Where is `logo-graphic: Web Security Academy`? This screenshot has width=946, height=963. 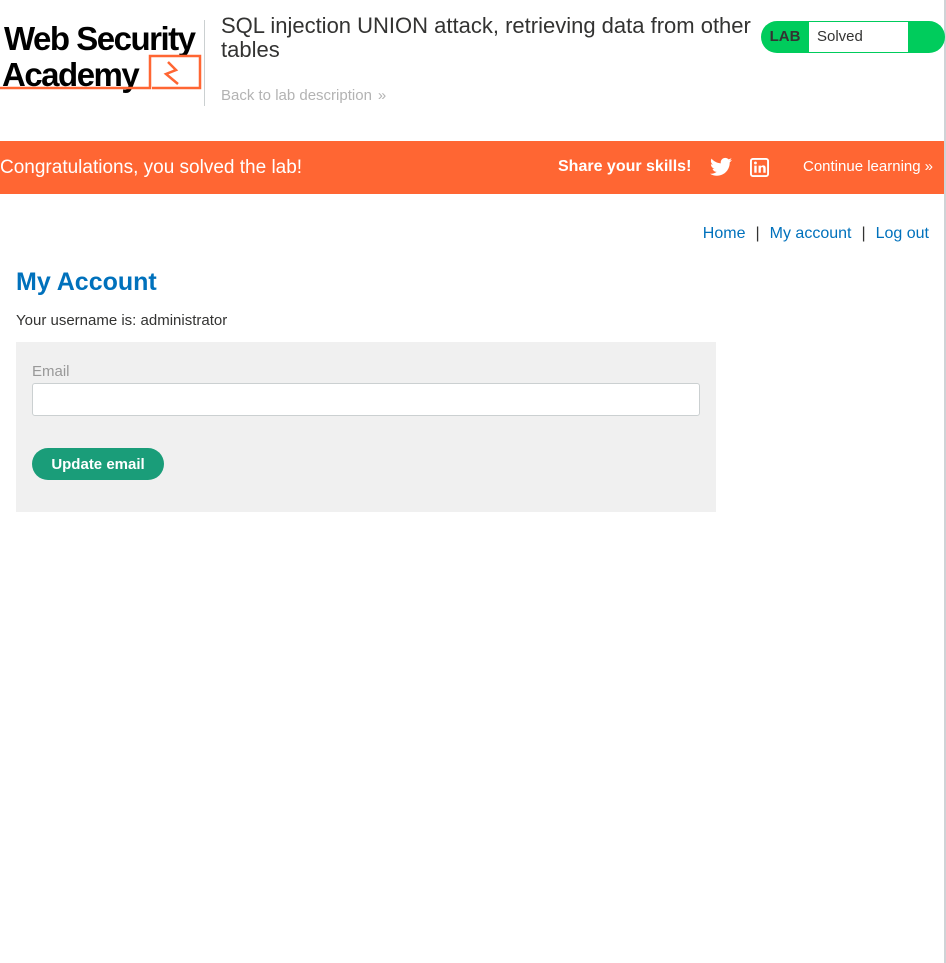 logo-graphic: Web Security Academy is located at coordinates (101, 56).